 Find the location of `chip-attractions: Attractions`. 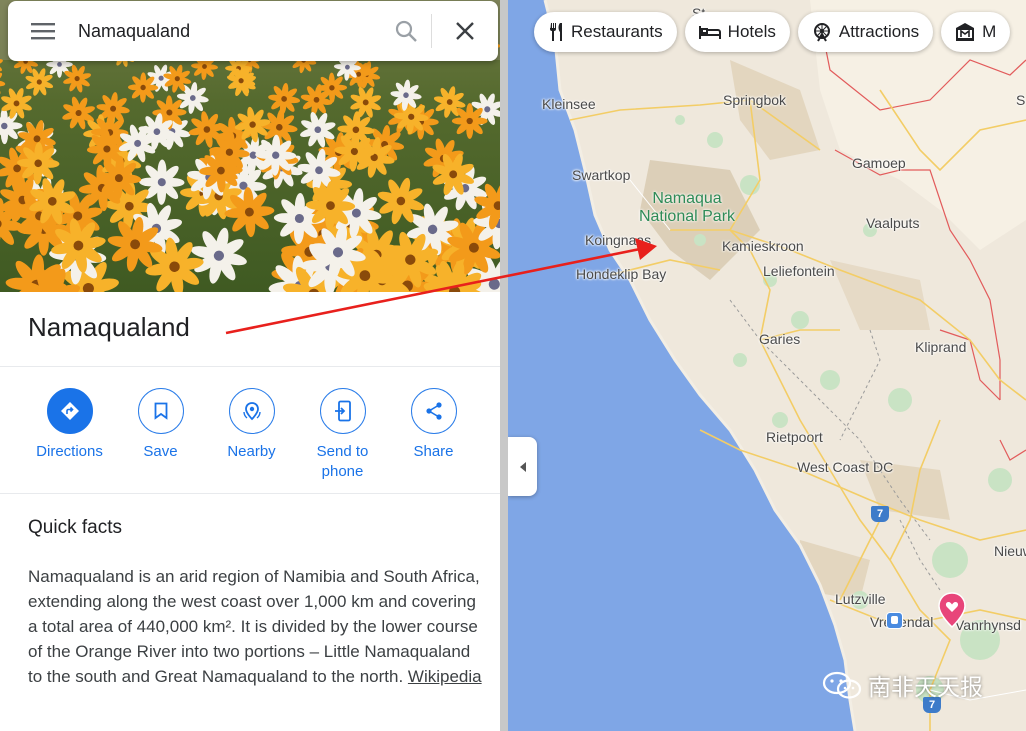

chip-attractions: Attractions is located at coordinates (865, 32).